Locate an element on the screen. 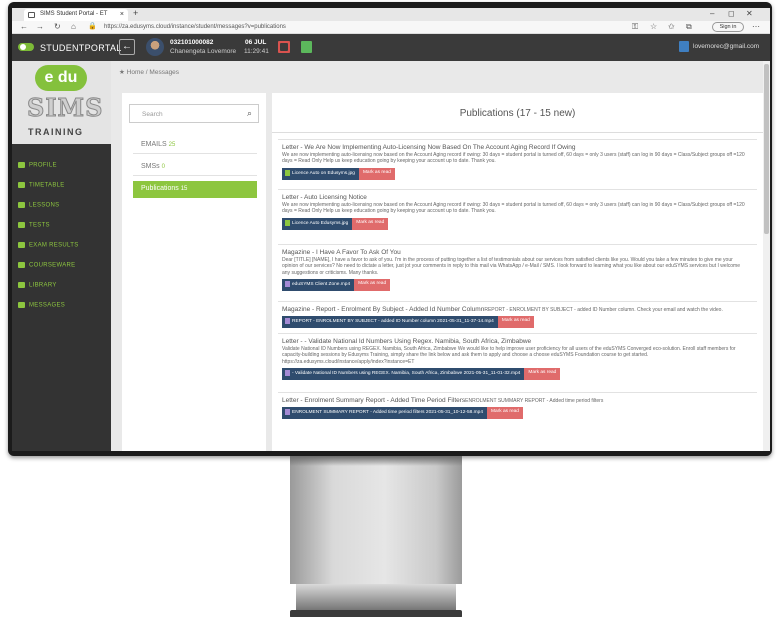 The width and height of the screenshot is (779, 617). back-button: ← is located at coordinates (127, 47).